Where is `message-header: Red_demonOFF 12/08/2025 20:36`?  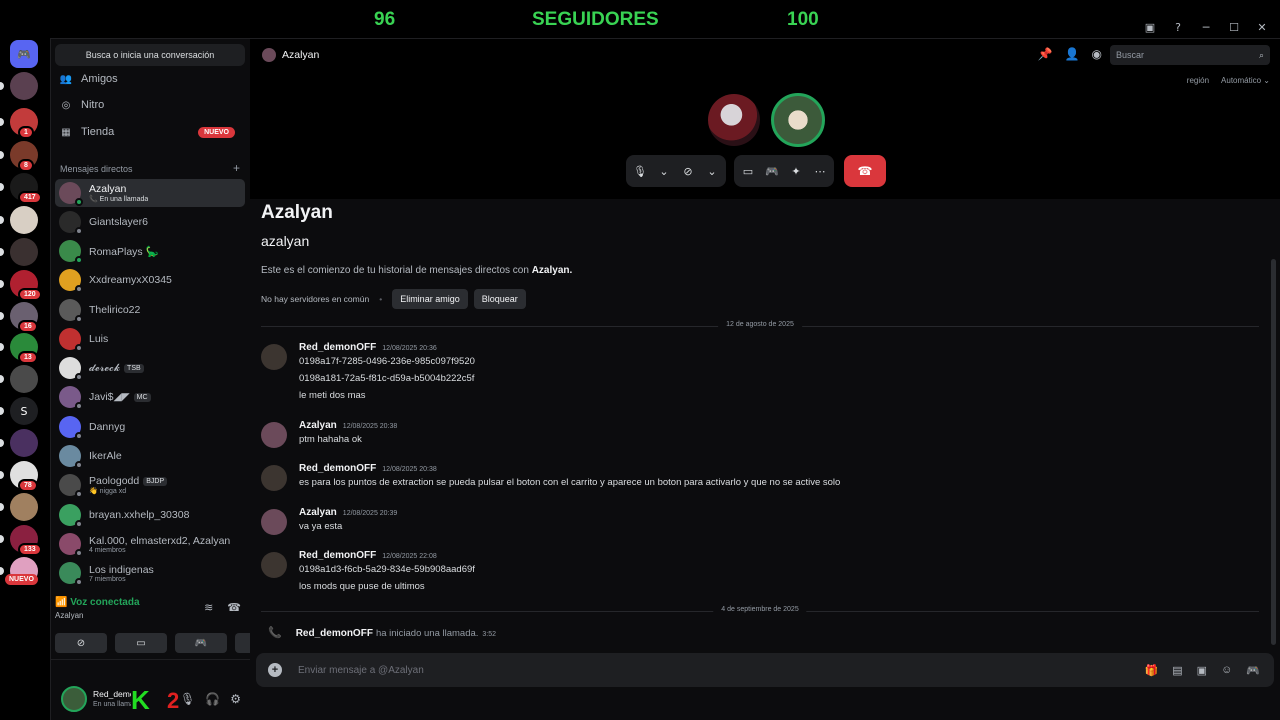 message-header: Red_demonOFF 12/08/2025 20:36 is located at coordinates (368, 347).